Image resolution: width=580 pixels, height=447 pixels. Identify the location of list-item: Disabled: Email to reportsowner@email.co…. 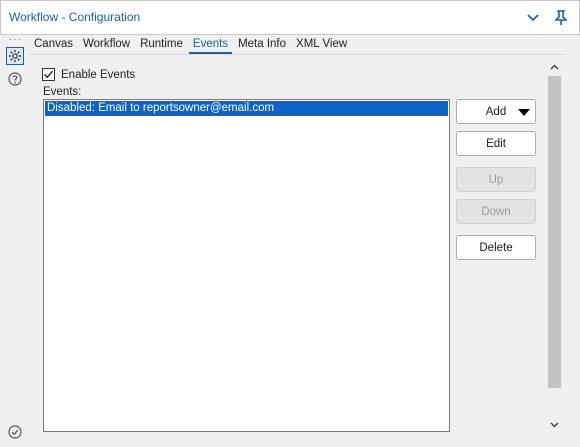
(246, 108).